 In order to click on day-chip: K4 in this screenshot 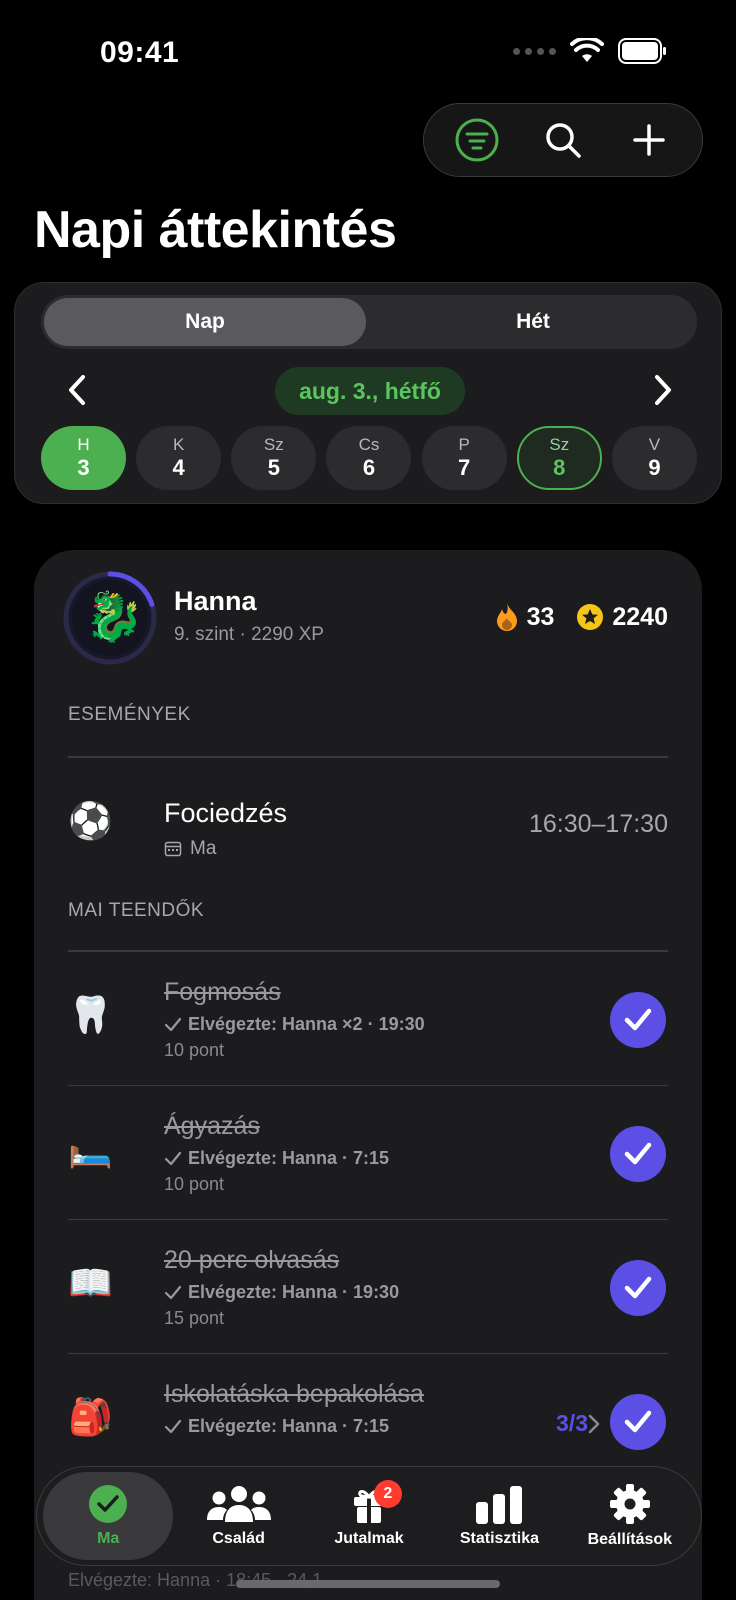, I will do `click(179, 458)`.